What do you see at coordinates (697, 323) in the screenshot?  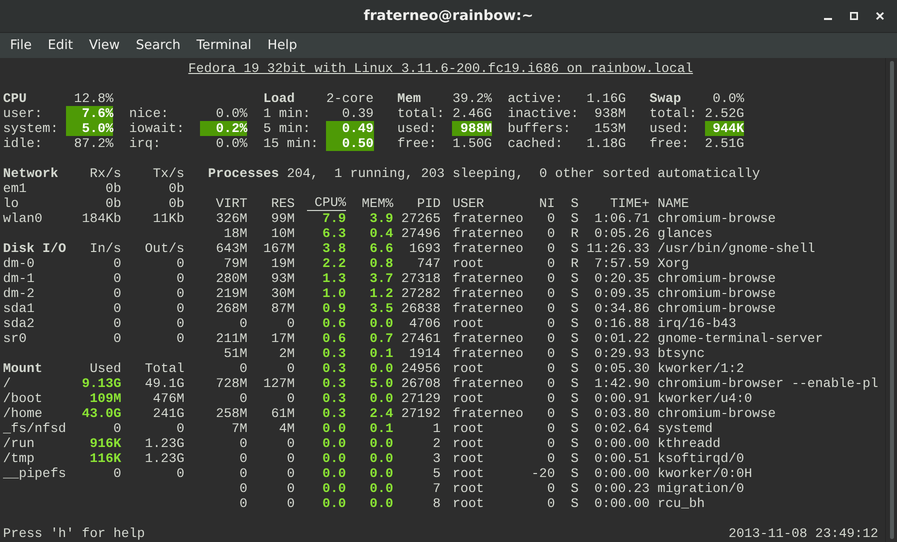 I see `table-cell-text: irq/16-b43` at bounding box center [697, 323].